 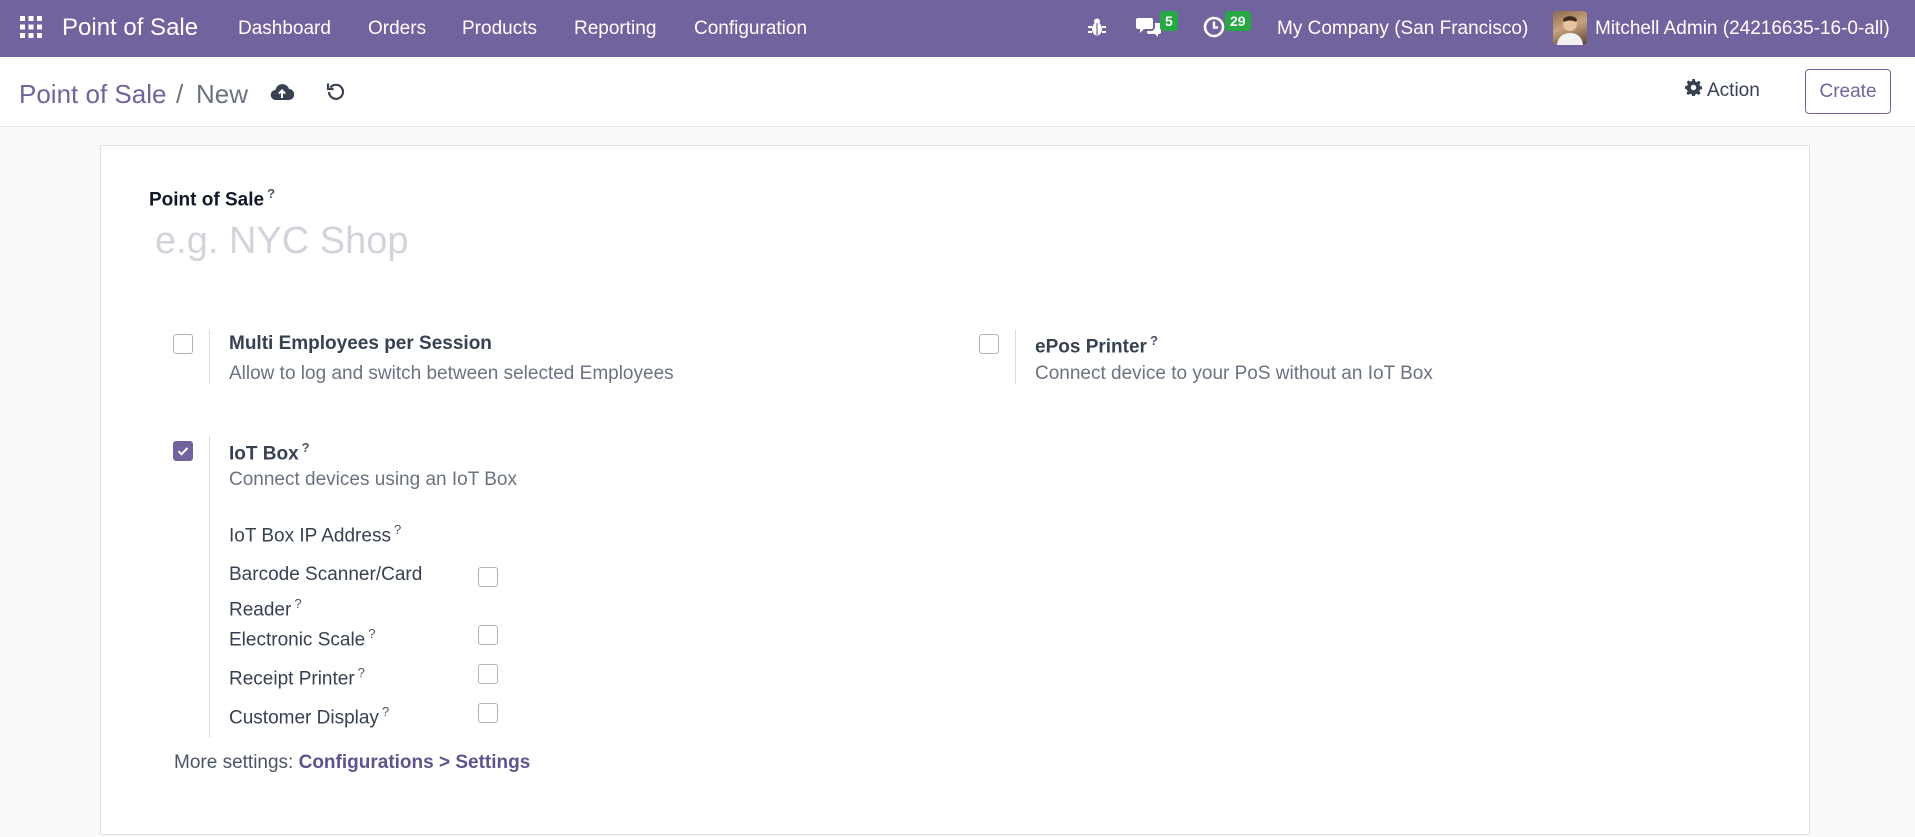 What do you see at coordinates (1096, 345) in the screenshot?
I see `epos-printer-title: ePos Printer?` at bounding box center [1096, 345].